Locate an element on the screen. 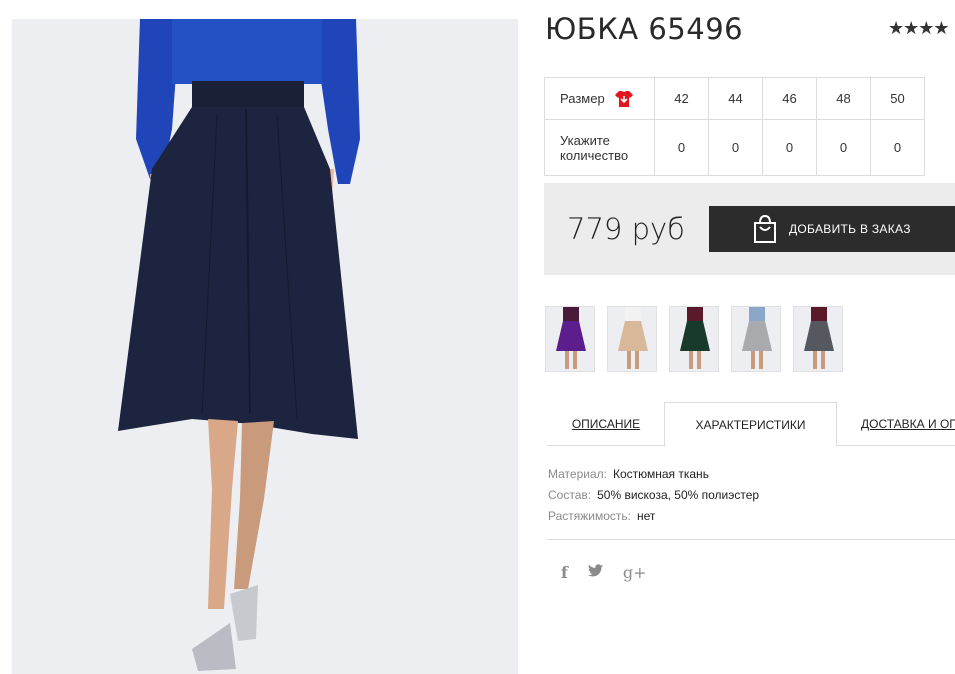 This screenshot has height=674, width=955. thumbnail-purple is located at coordinates (570, 339).